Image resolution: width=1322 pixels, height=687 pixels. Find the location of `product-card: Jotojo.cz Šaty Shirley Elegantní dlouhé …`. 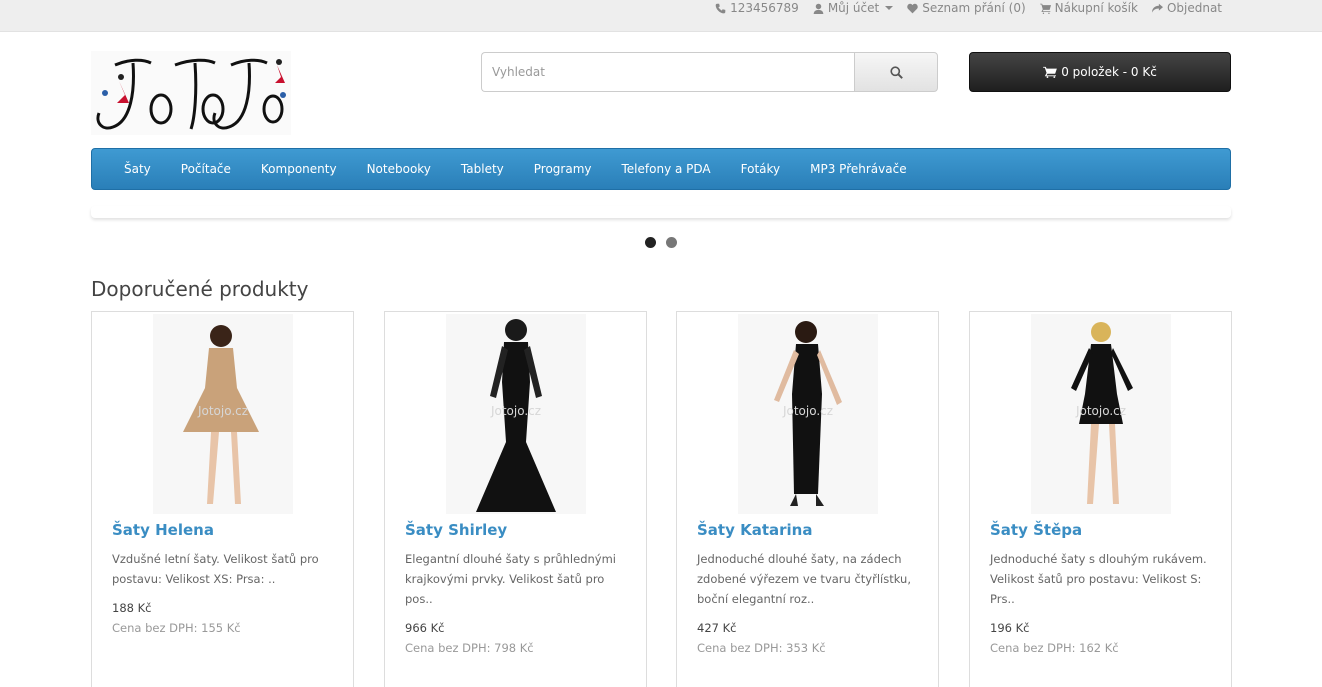

product-card: Jotojo.cz Šaty Shirley Elegantní dlouhé … is located at coordinates (515, 499).